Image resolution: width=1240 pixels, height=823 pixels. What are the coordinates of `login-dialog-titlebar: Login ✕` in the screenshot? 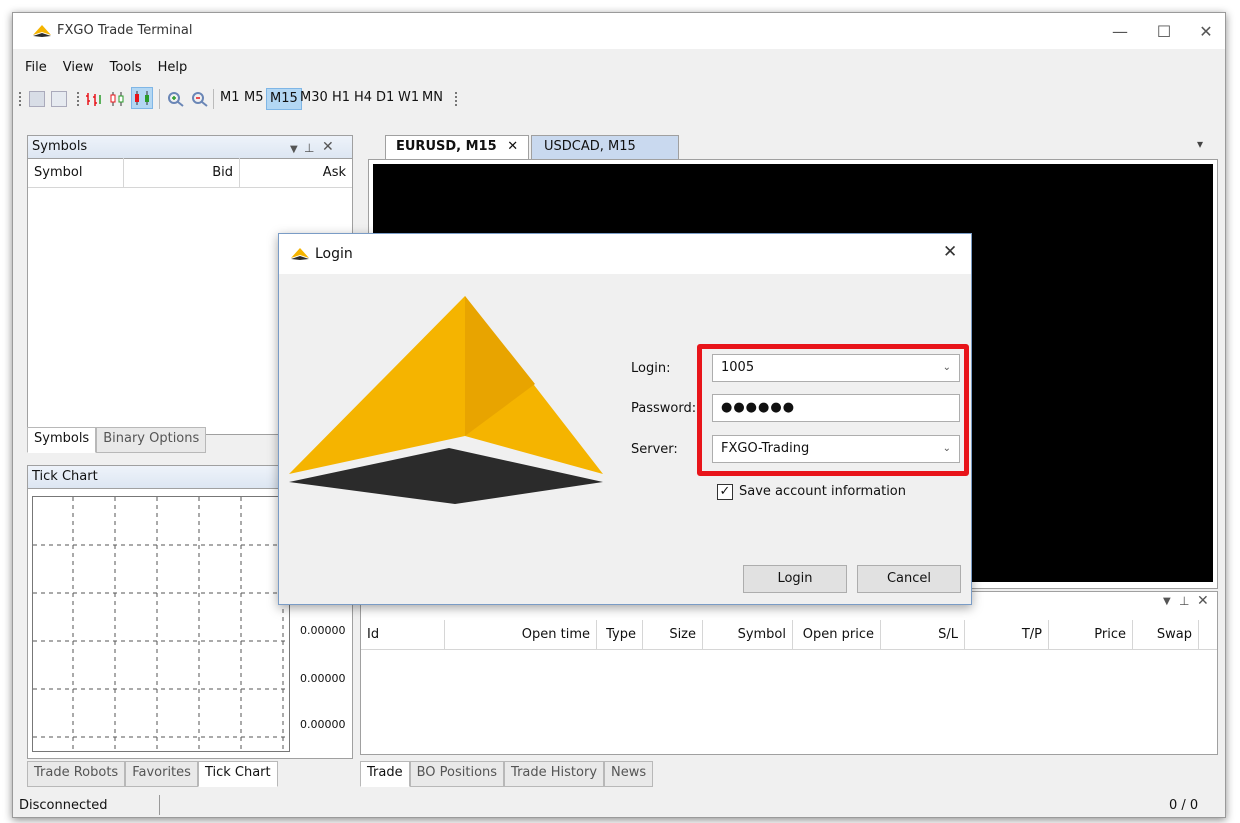 It's located at (625, 254).